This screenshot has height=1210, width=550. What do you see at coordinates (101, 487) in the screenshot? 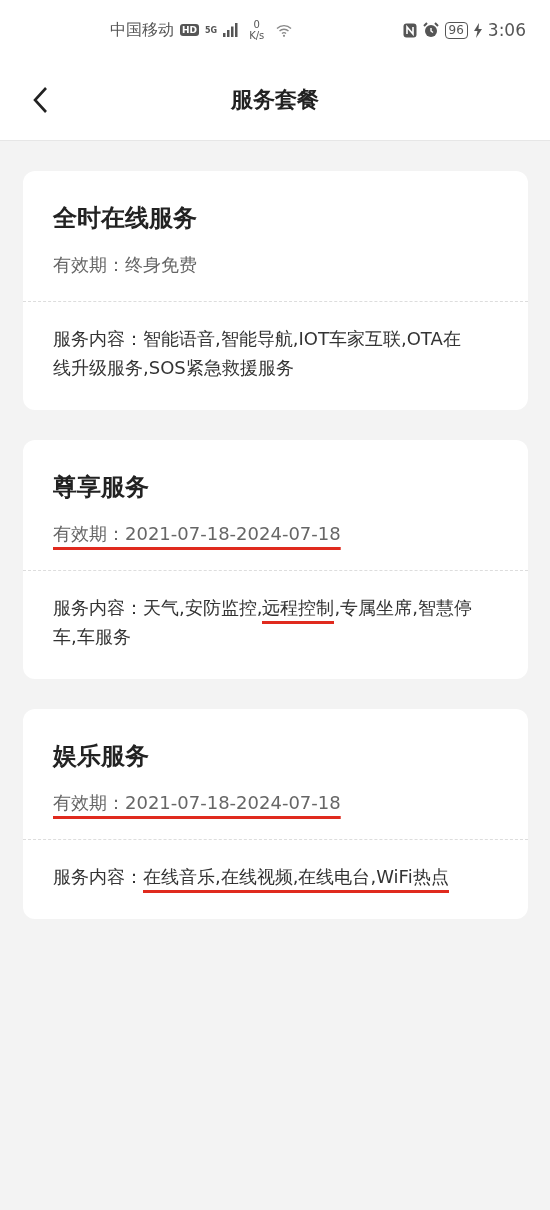
I see `card-title: 尊享服务` at bounding box center [101, 487].